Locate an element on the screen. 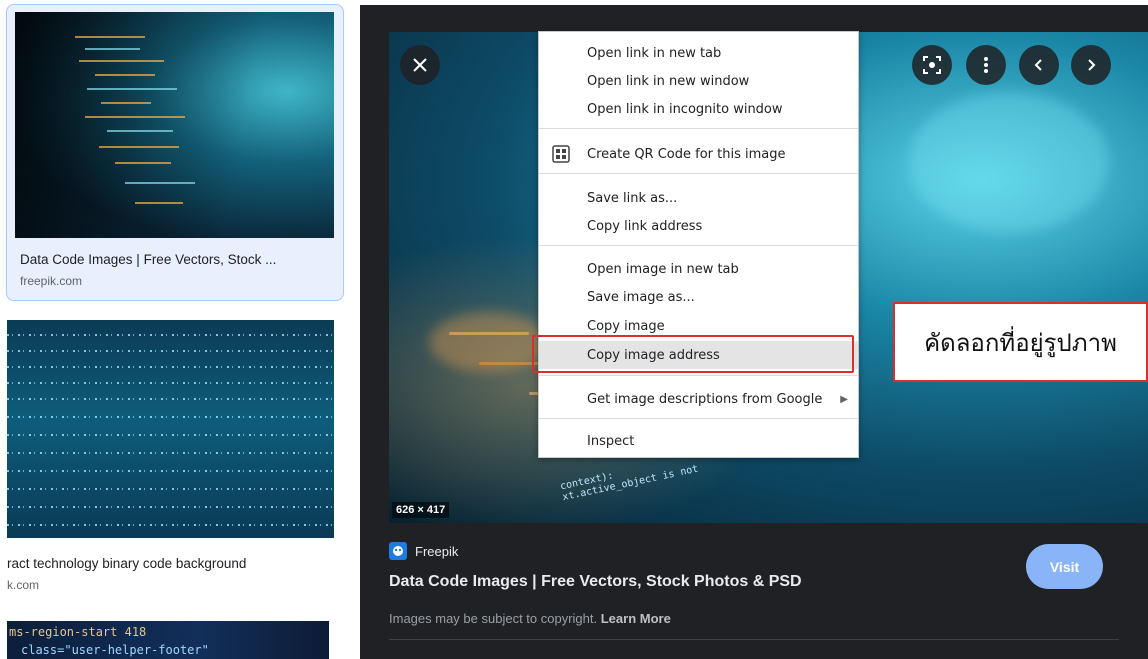 The image size is (1148, 659). callout-text: คัดลอกที่อยู่รูปภาพ is located at coordinates (1020, 342).